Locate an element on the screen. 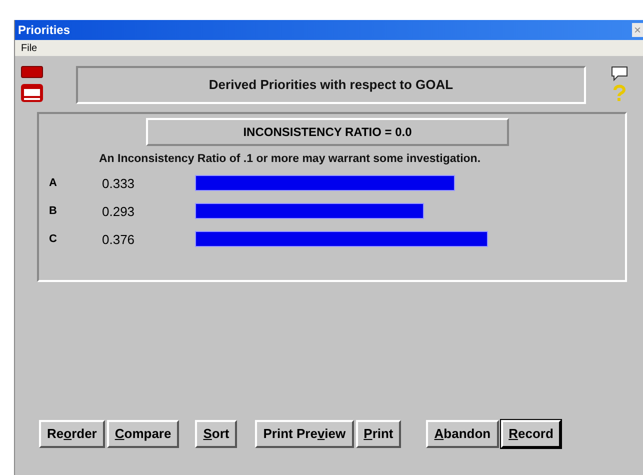  toolbar-button: Abandon is located at coordinates (462, 434).